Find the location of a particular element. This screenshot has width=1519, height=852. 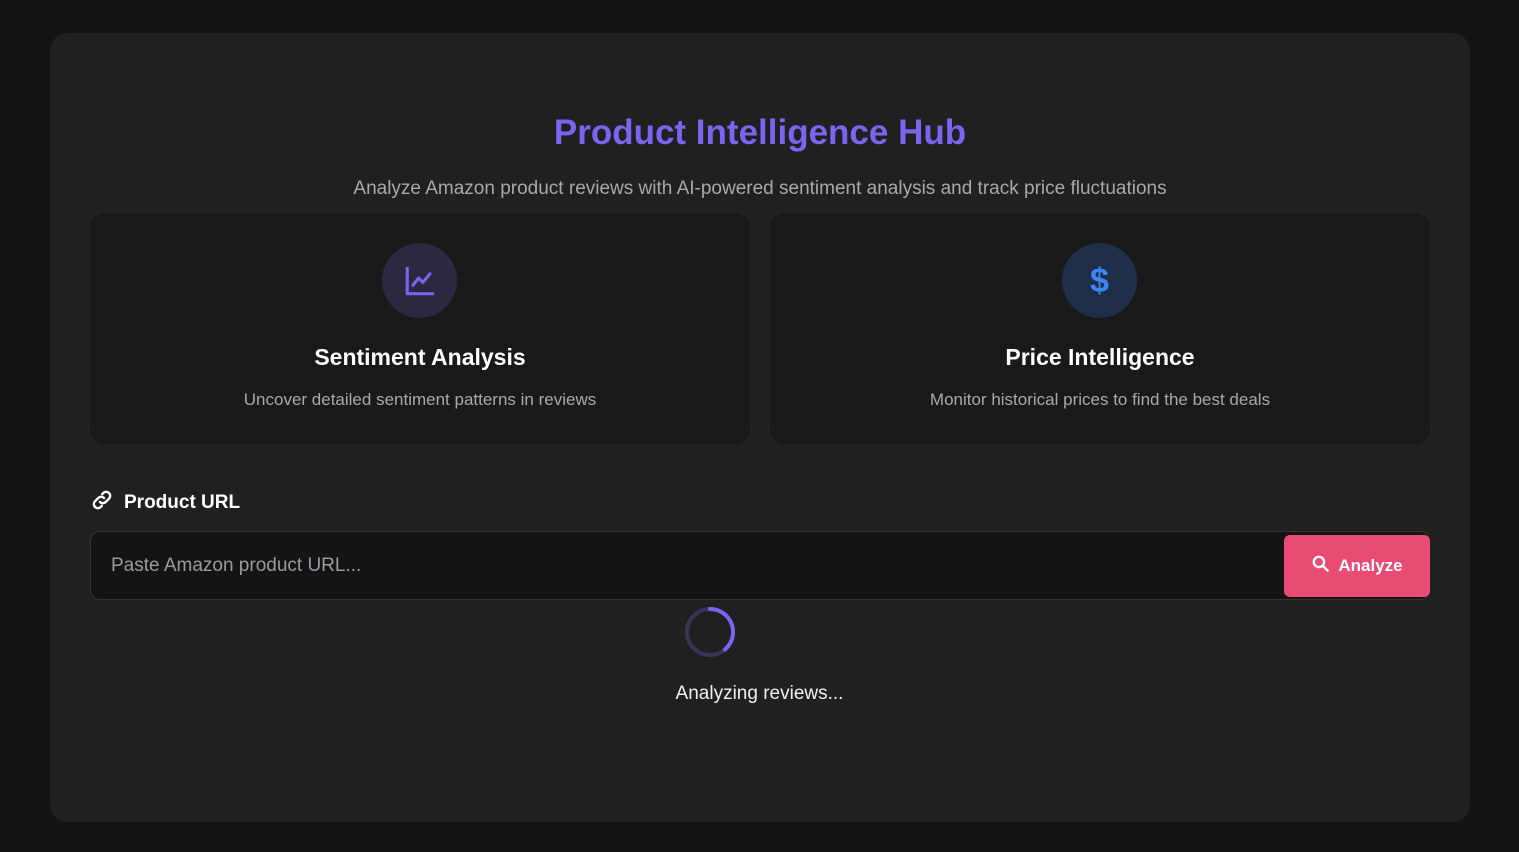

page-title: Product Intelligence Hub is located at coordinates (760, 132).